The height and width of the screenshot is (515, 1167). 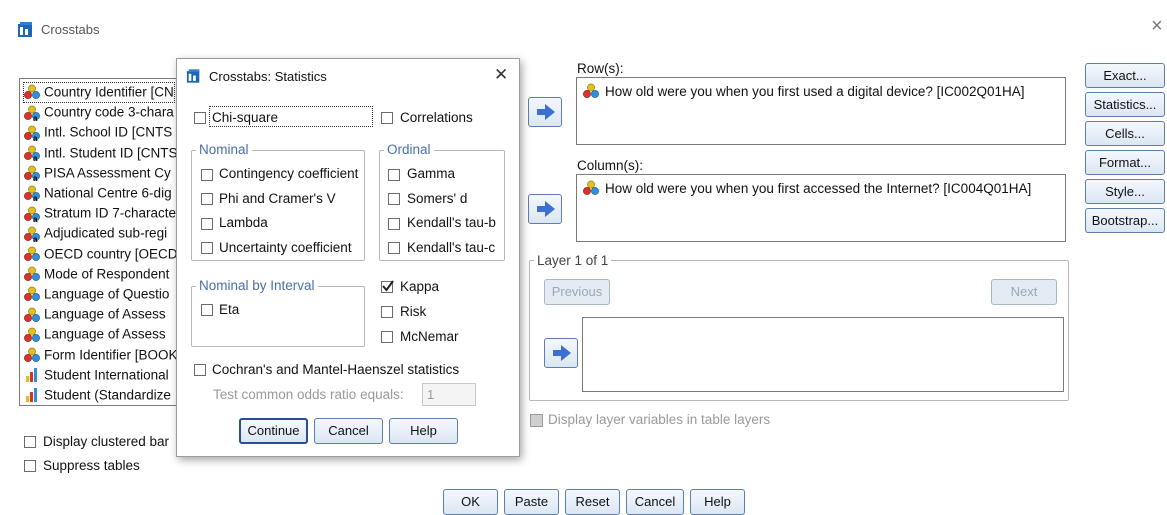 What do you see at coordinates (109, 112) in the screenshot?
I see `variable-label: Country code 3-chara` at bounding box center [109, 112].